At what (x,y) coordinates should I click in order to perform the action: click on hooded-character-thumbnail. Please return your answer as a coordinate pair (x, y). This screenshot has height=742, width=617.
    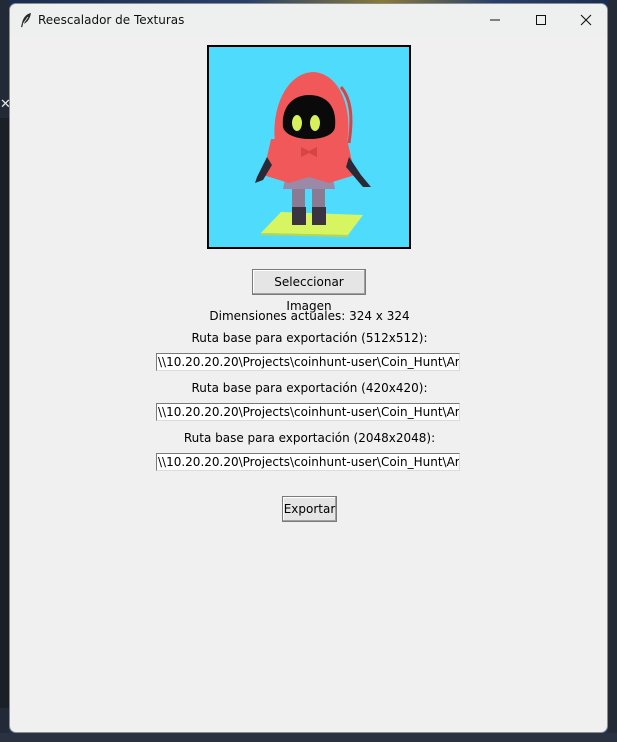
    Looking at the image, I should click on (309, 147).